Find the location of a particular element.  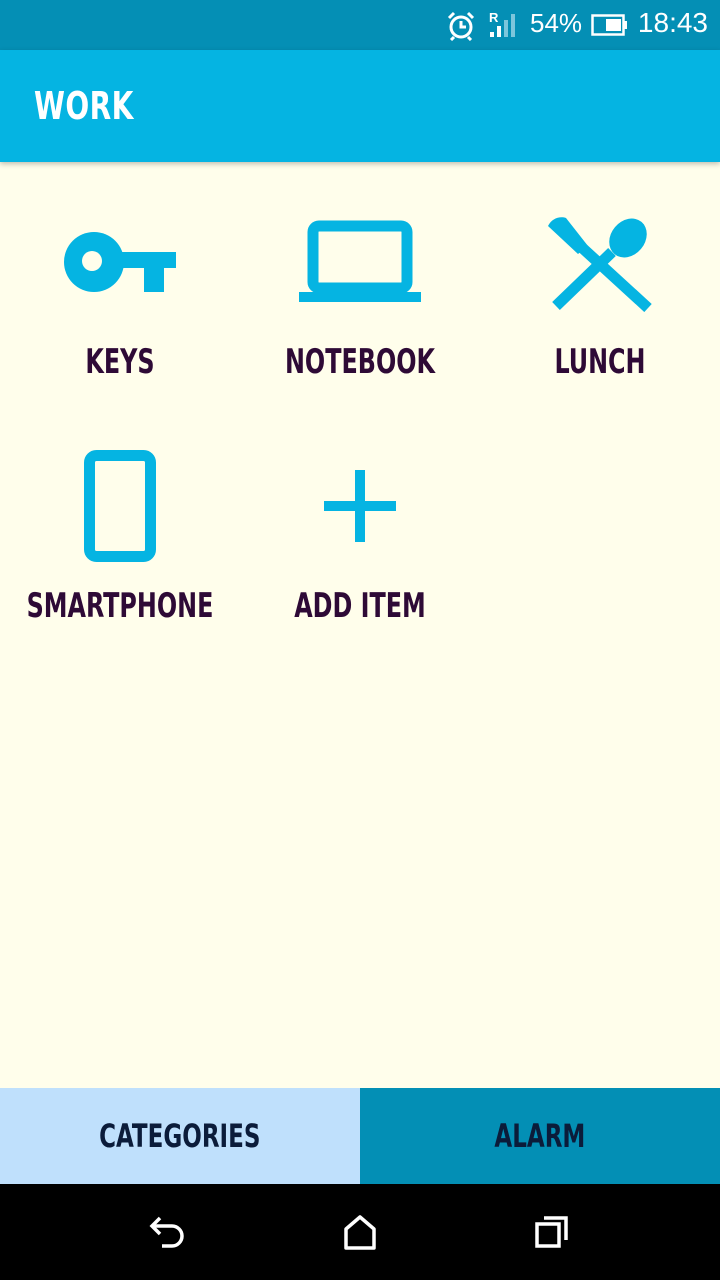

item-lunch: LUNCH is located at coordinates (600, 282).